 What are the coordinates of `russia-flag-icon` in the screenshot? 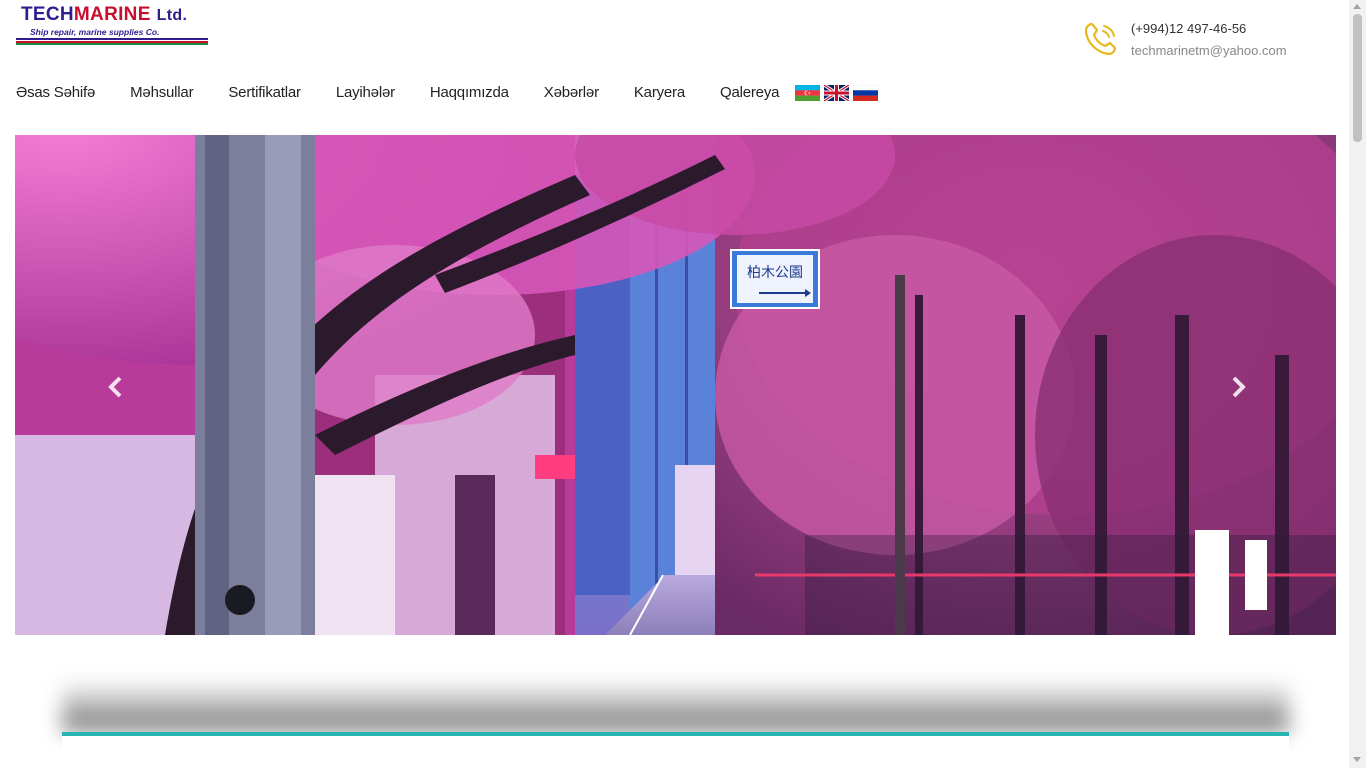 It's located at (866, 93).